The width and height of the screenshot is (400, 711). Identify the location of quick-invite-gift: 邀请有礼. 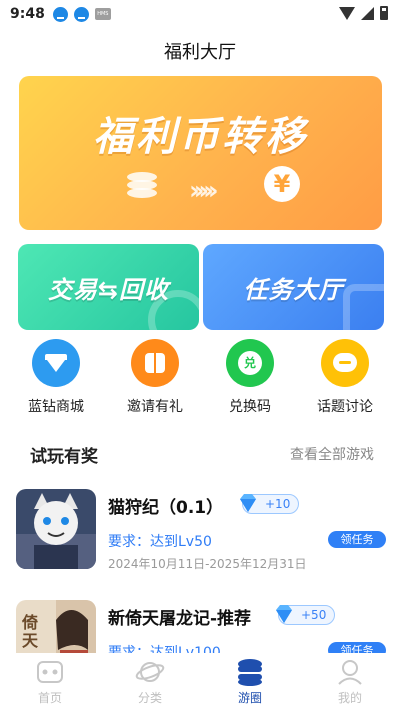
(155, 377).